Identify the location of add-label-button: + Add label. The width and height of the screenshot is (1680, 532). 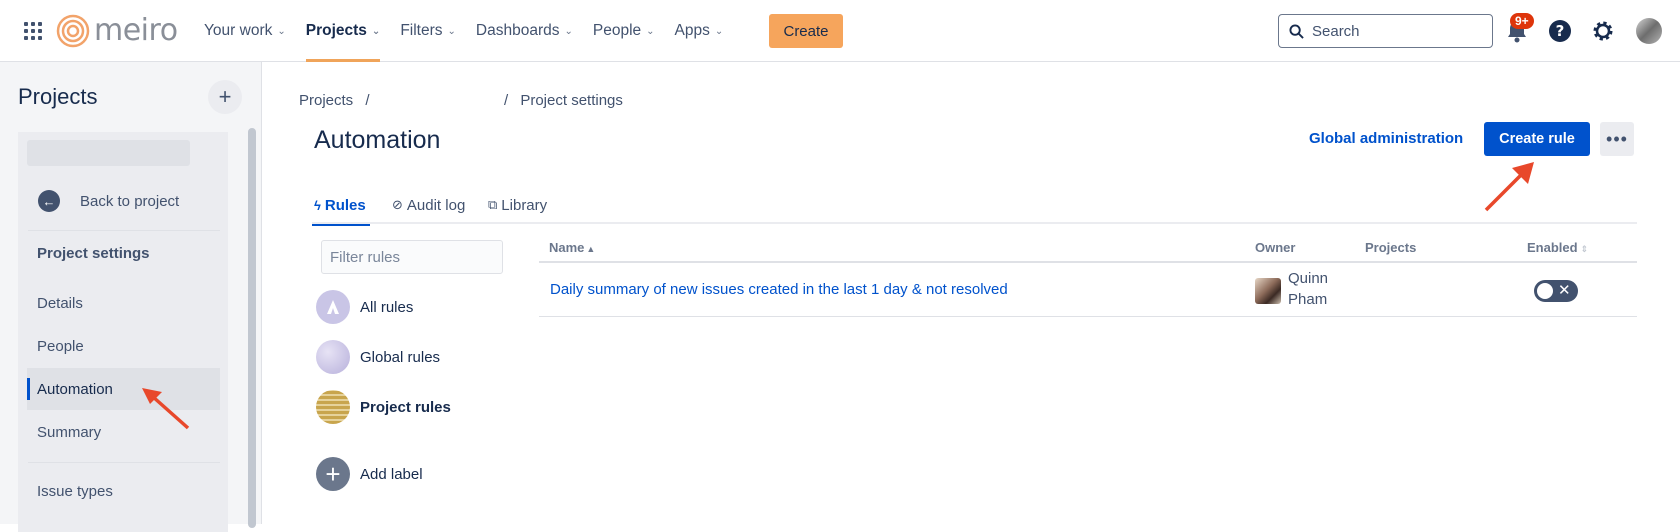
(369, 474).